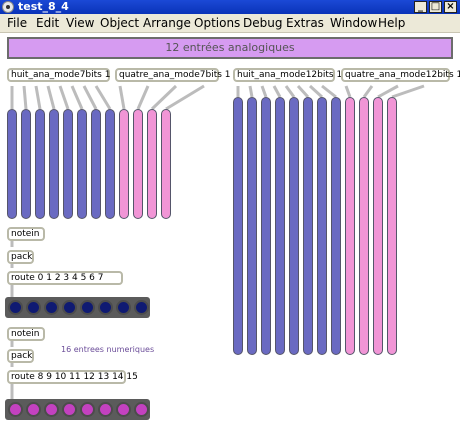  Describe the element at coordinates (435, 7) in the screenshot. I see `maximize-button: □` at that location.